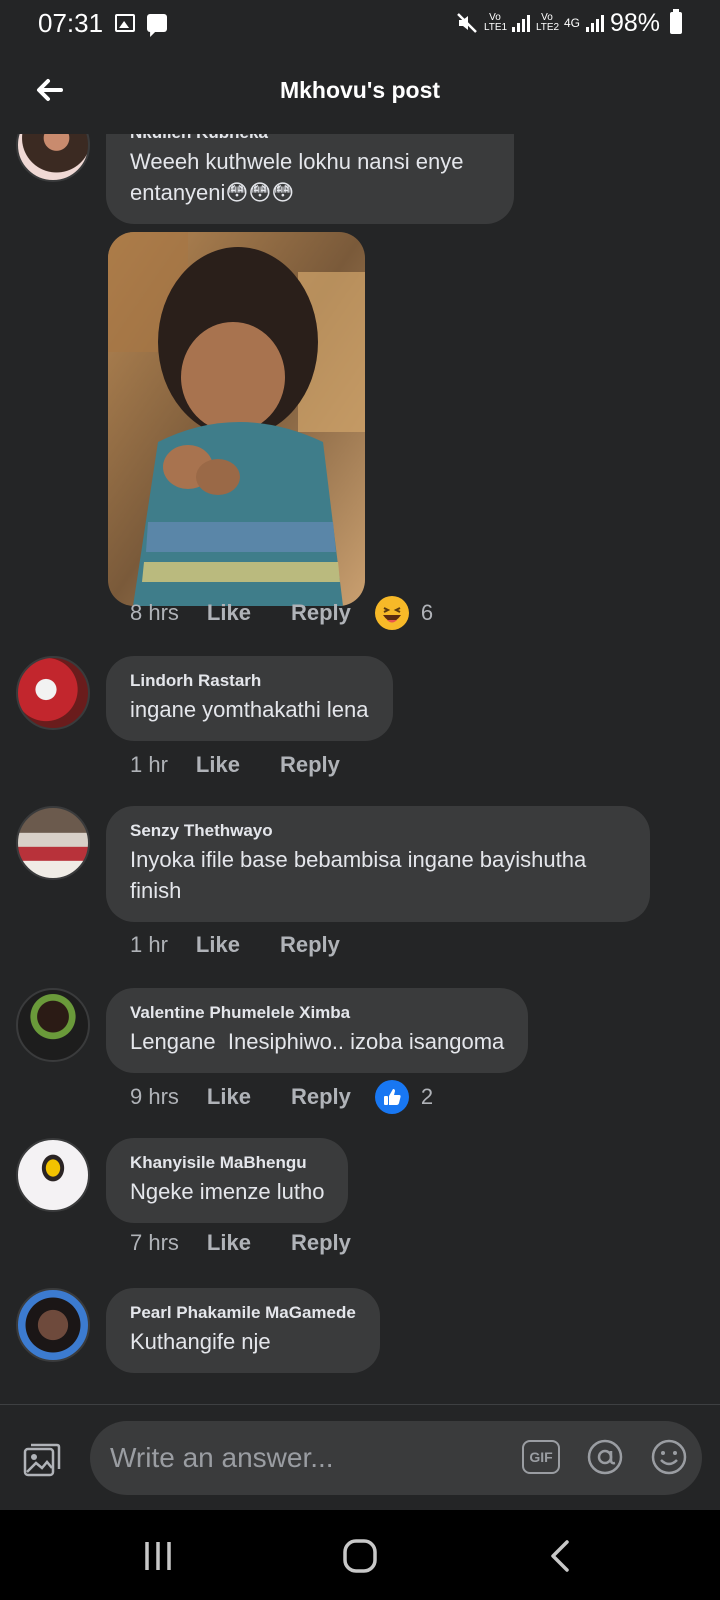 The width and height of the screenshot is (720, 1600). Describe the element at coordinates (249, 709) in the screenshot. I see `comment-text: ingane yomthakathi lena` at that location.